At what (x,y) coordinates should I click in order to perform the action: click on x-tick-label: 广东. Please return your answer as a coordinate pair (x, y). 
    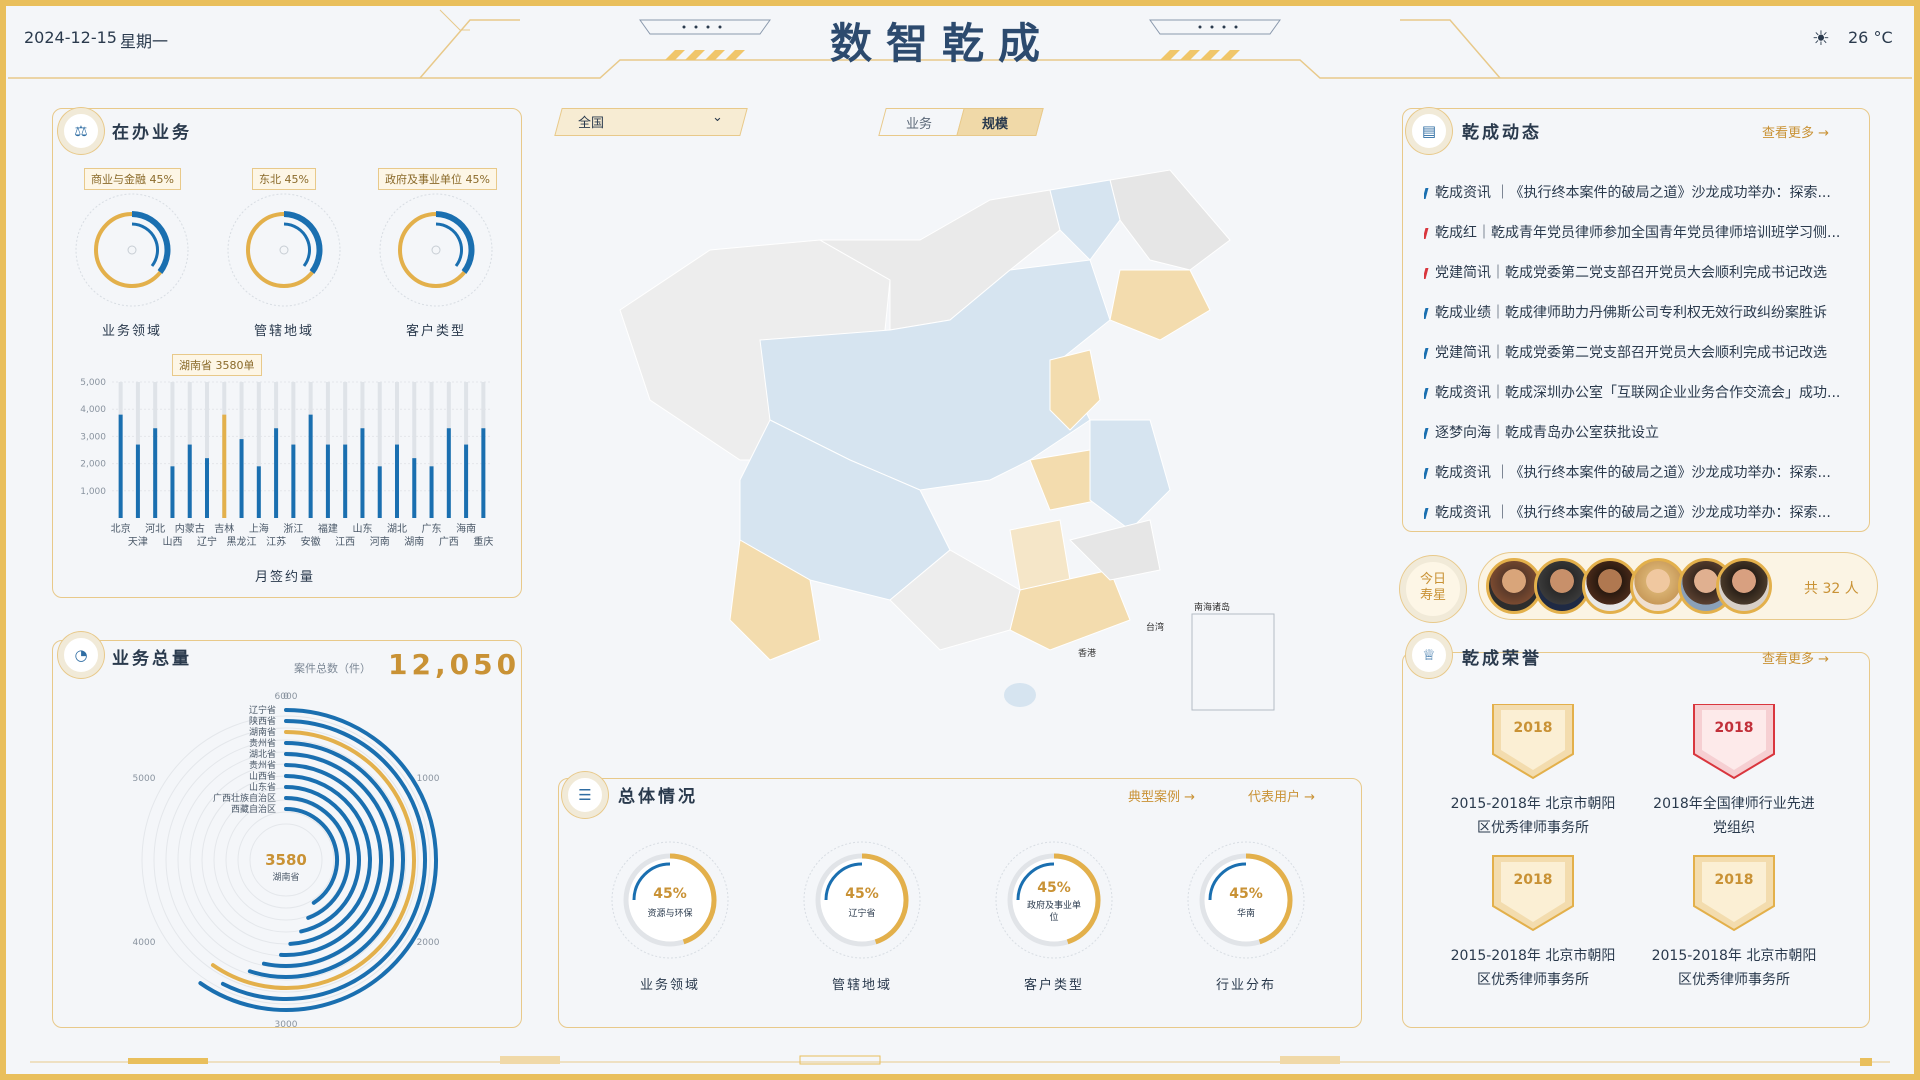
    Looking at the image, I should click on (432, 528).